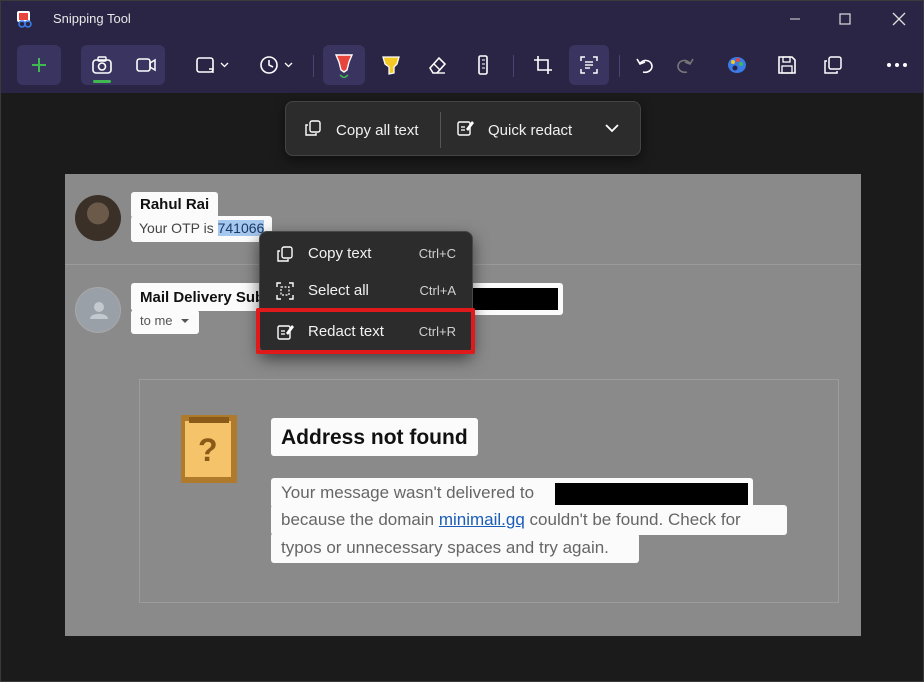  Describe the element at coordinates (241, 228) in the screenshot. I see `otp-code-selected: 741066` at that location.